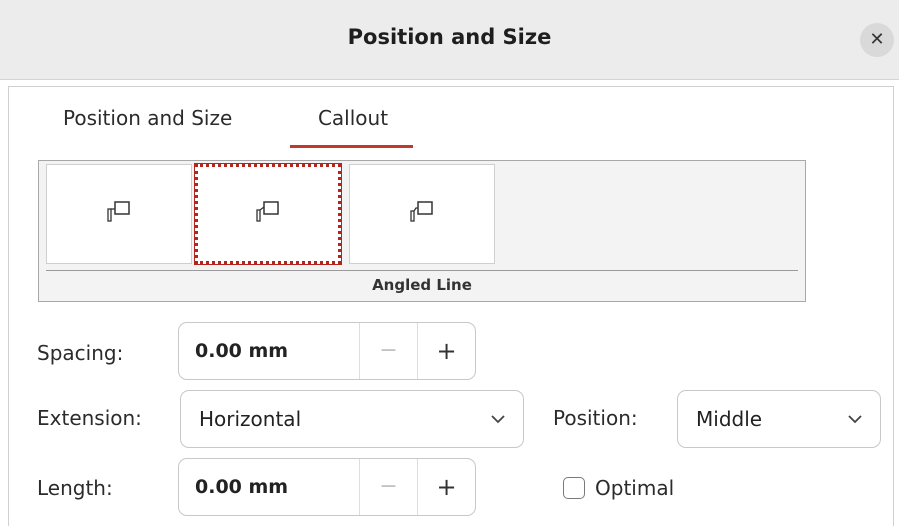 The height and width of the screenshot is (526, 899). I want to click on length-value: 0.00 mm, so click(241, 487).